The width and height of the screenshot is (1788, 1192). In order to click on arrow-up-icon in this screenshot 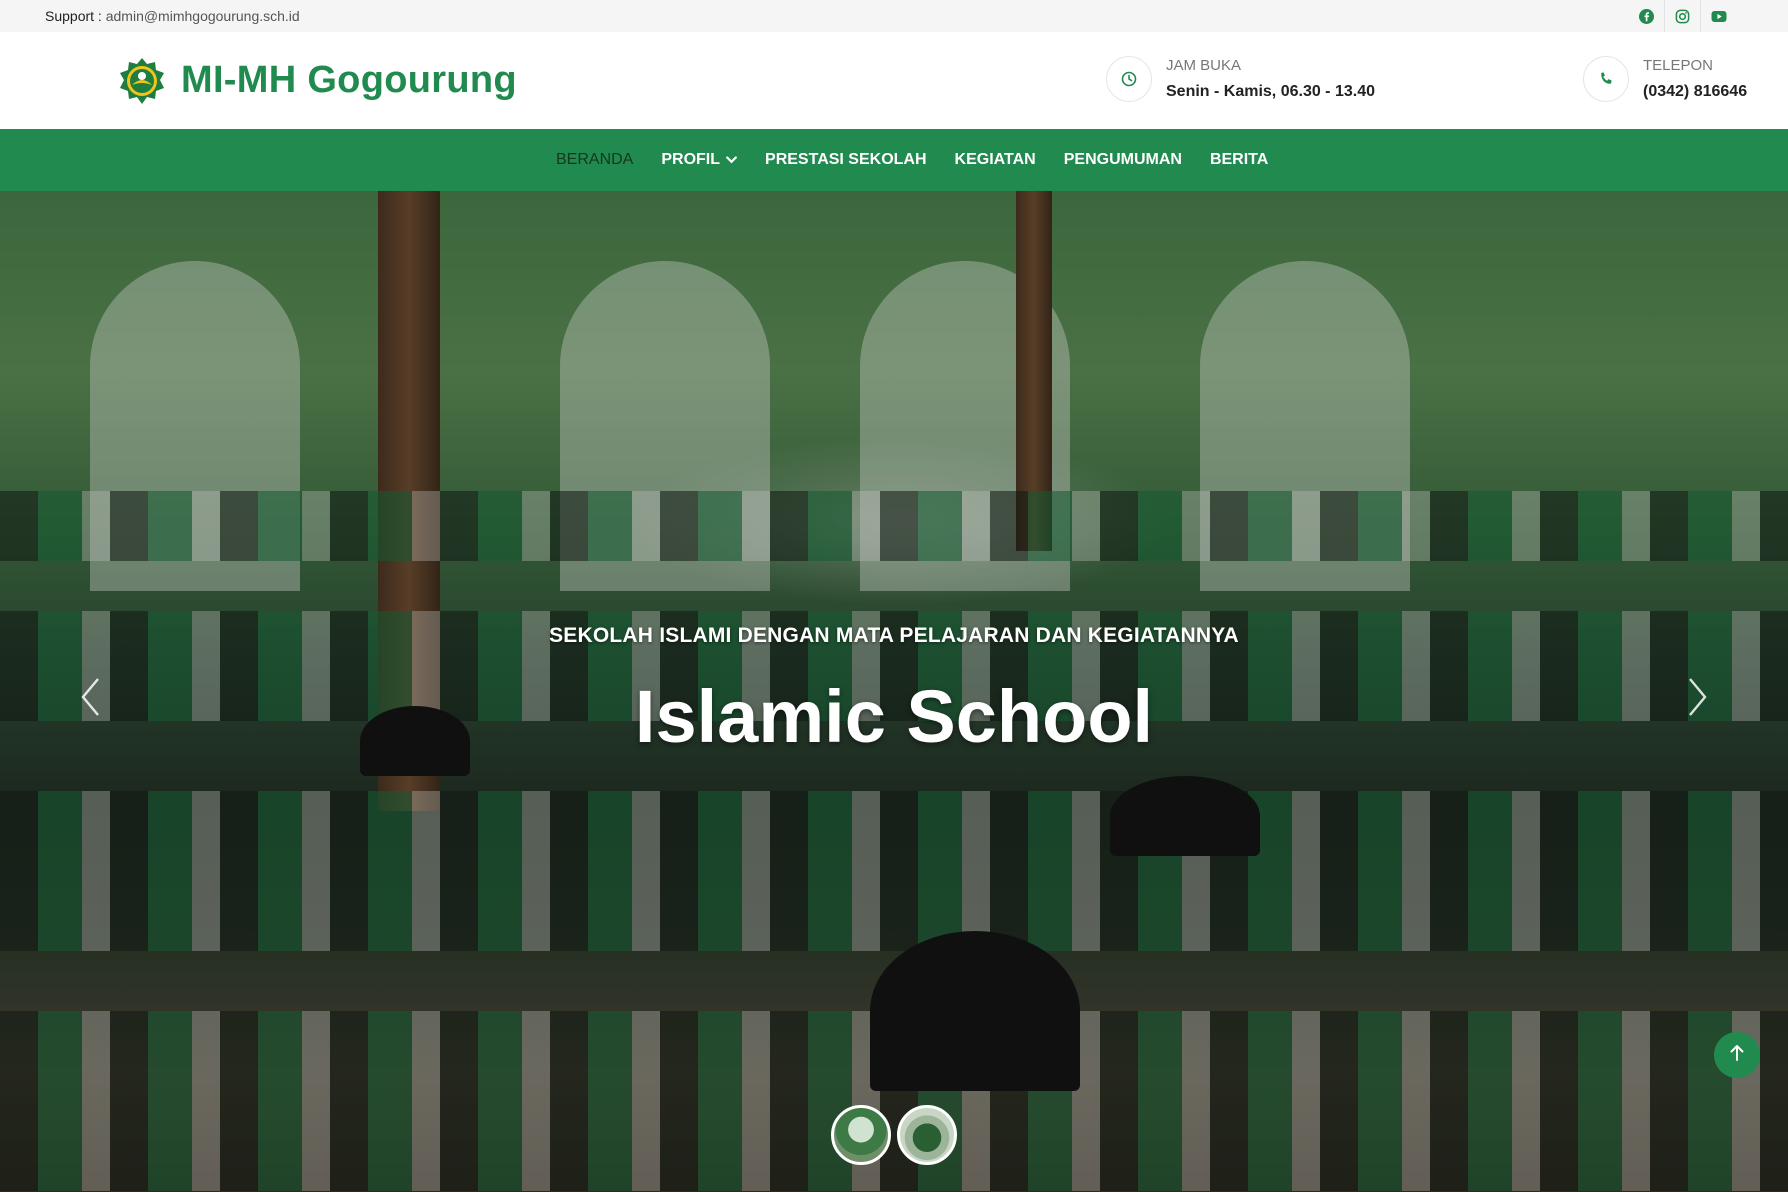, I will do `click(1737, 1055)`.